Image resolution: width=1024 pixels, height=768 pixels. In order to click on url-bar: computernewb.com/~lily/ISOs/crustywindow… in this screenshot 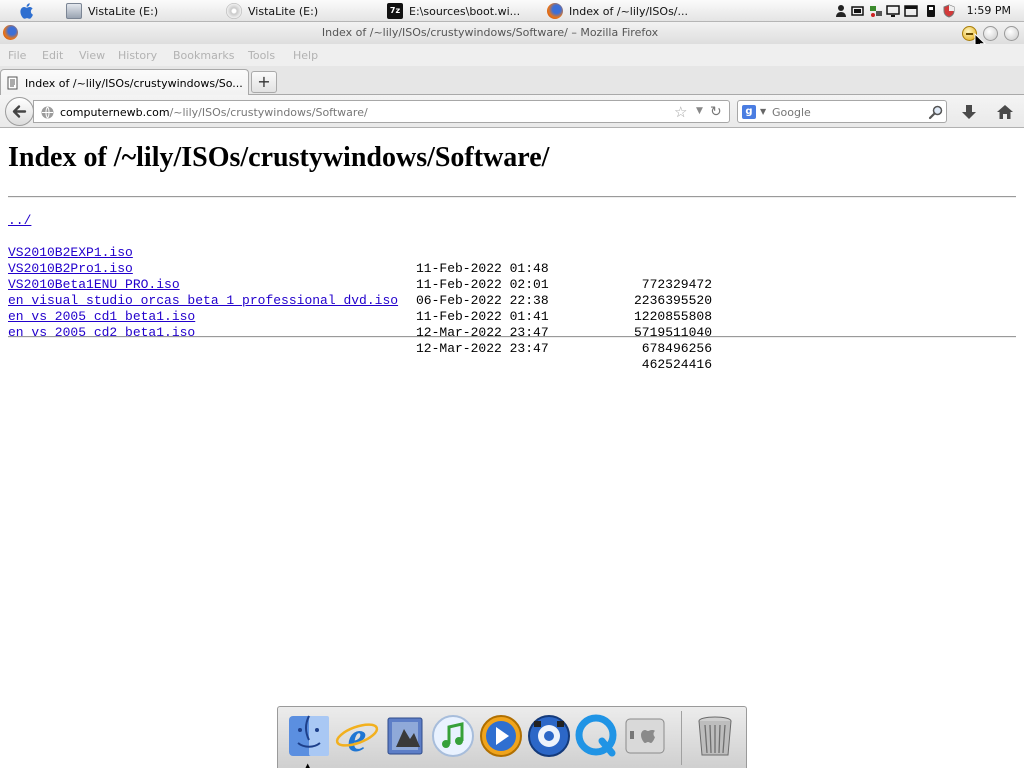, I will do `click(381, 111)`.